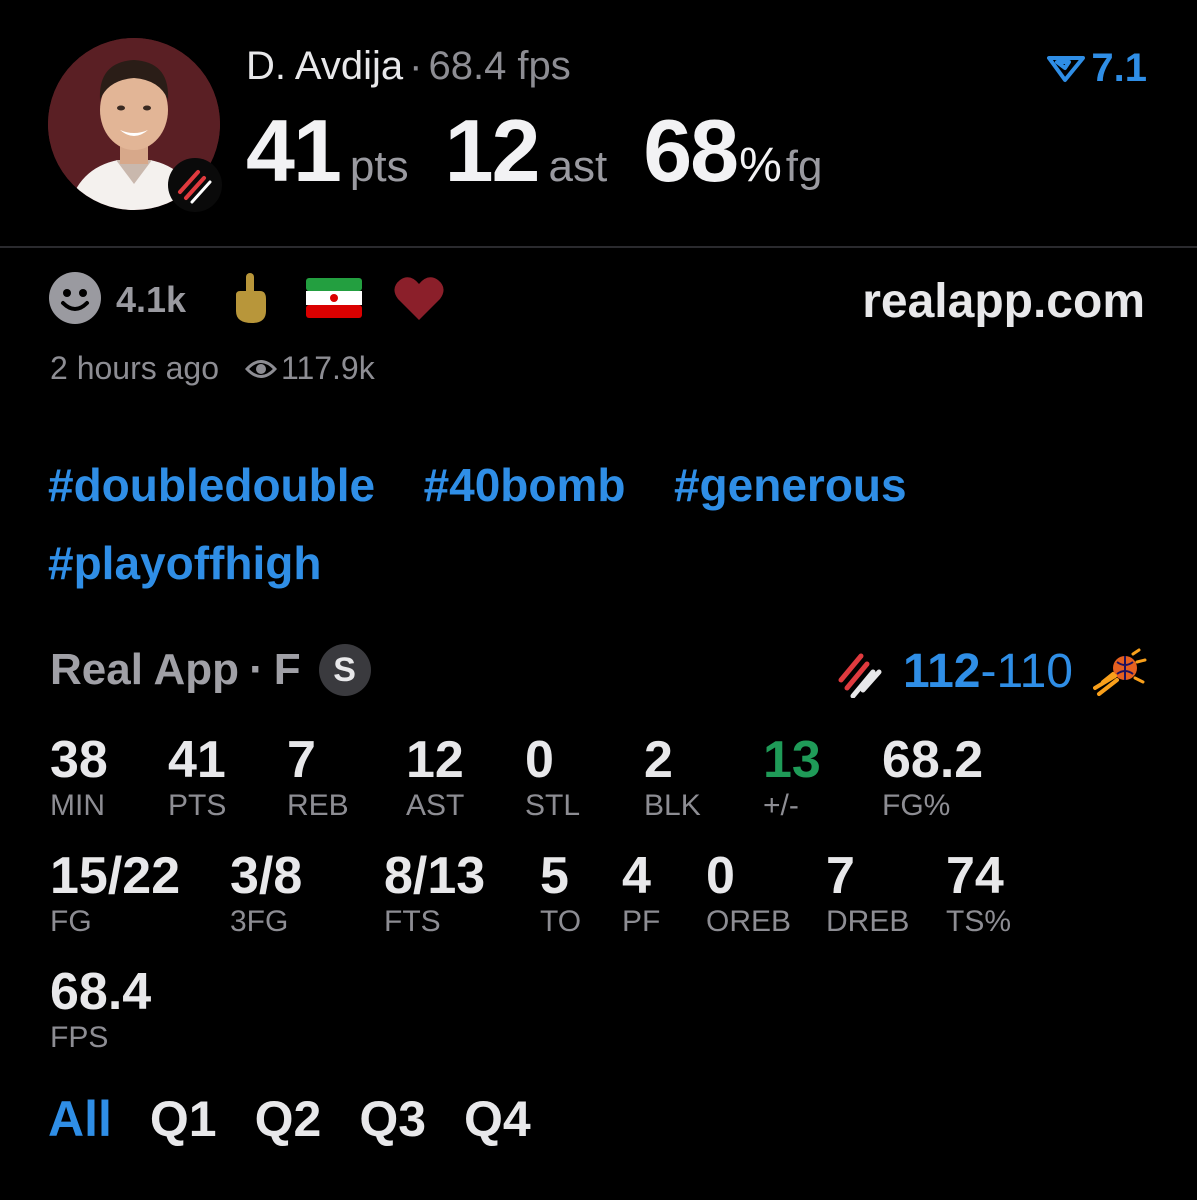 The width and height of the screenshot is (1197, 1200). What do you see at coordinates (79, 1037) in the screenshot?
I see `stat-label: FPS` at bounding box center [79, 1037].